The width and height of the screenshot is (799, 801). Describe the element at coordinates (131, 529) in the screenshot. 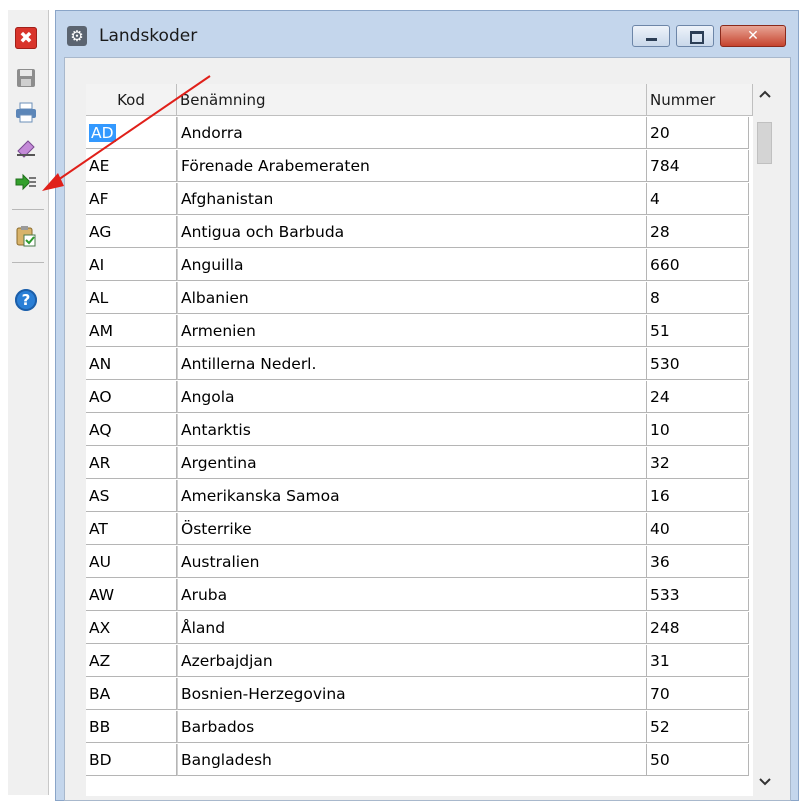

I see `cell-kod: AT` at that location.